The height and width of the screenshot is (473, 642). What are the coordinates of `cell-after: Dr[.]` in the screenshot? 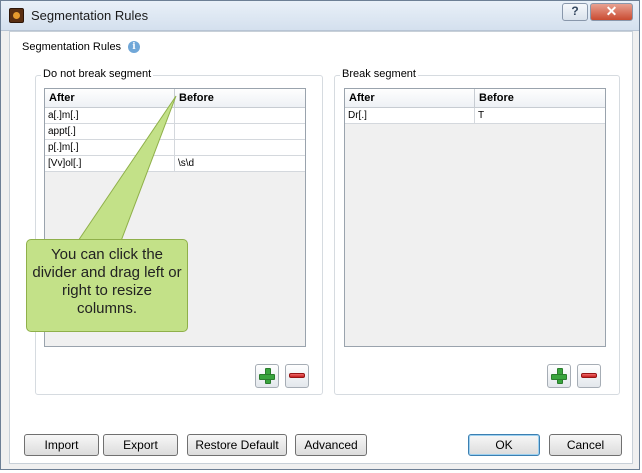 It's located at (410, 115).